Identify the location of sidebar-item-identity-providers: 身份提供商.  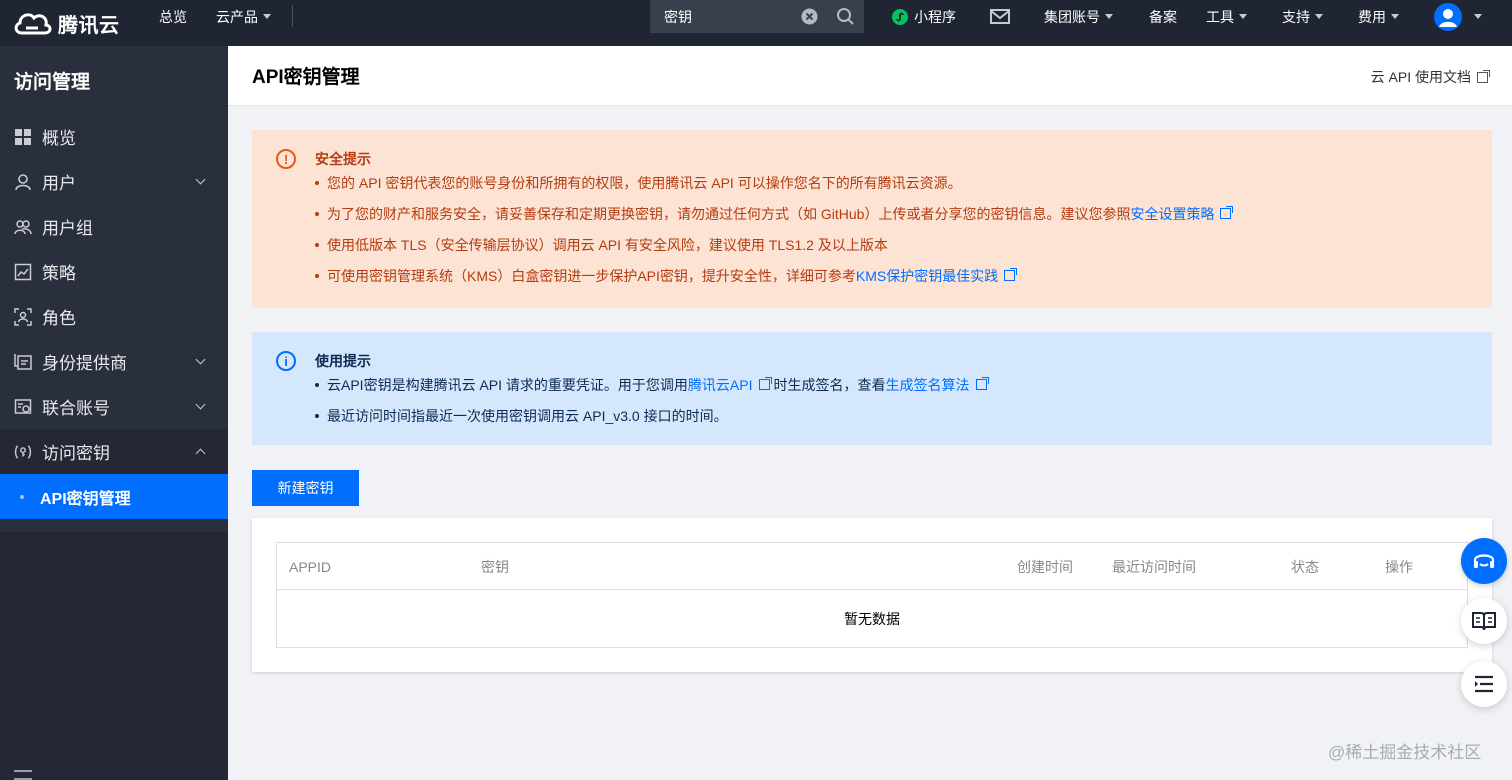
(114, 361).